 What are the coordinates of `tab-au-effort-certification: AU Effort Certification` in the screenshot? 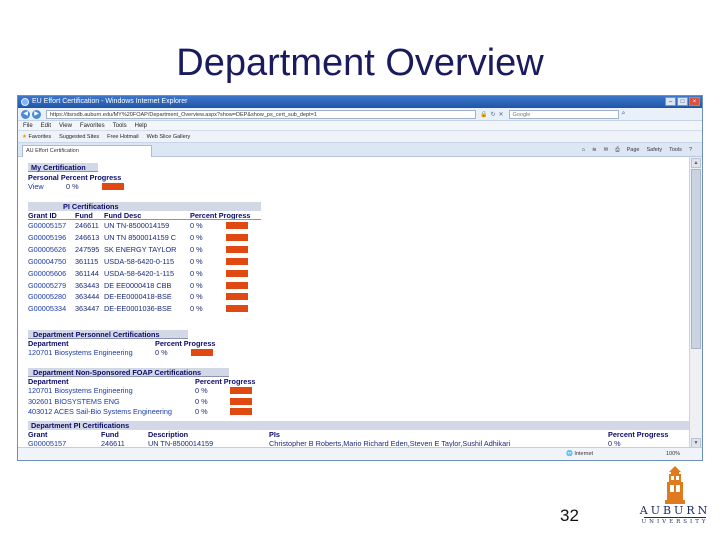 It's located at (87, 151).